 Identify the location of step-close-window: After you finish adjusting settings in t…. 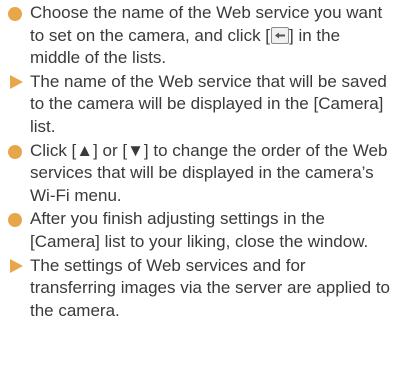
(200, 230).